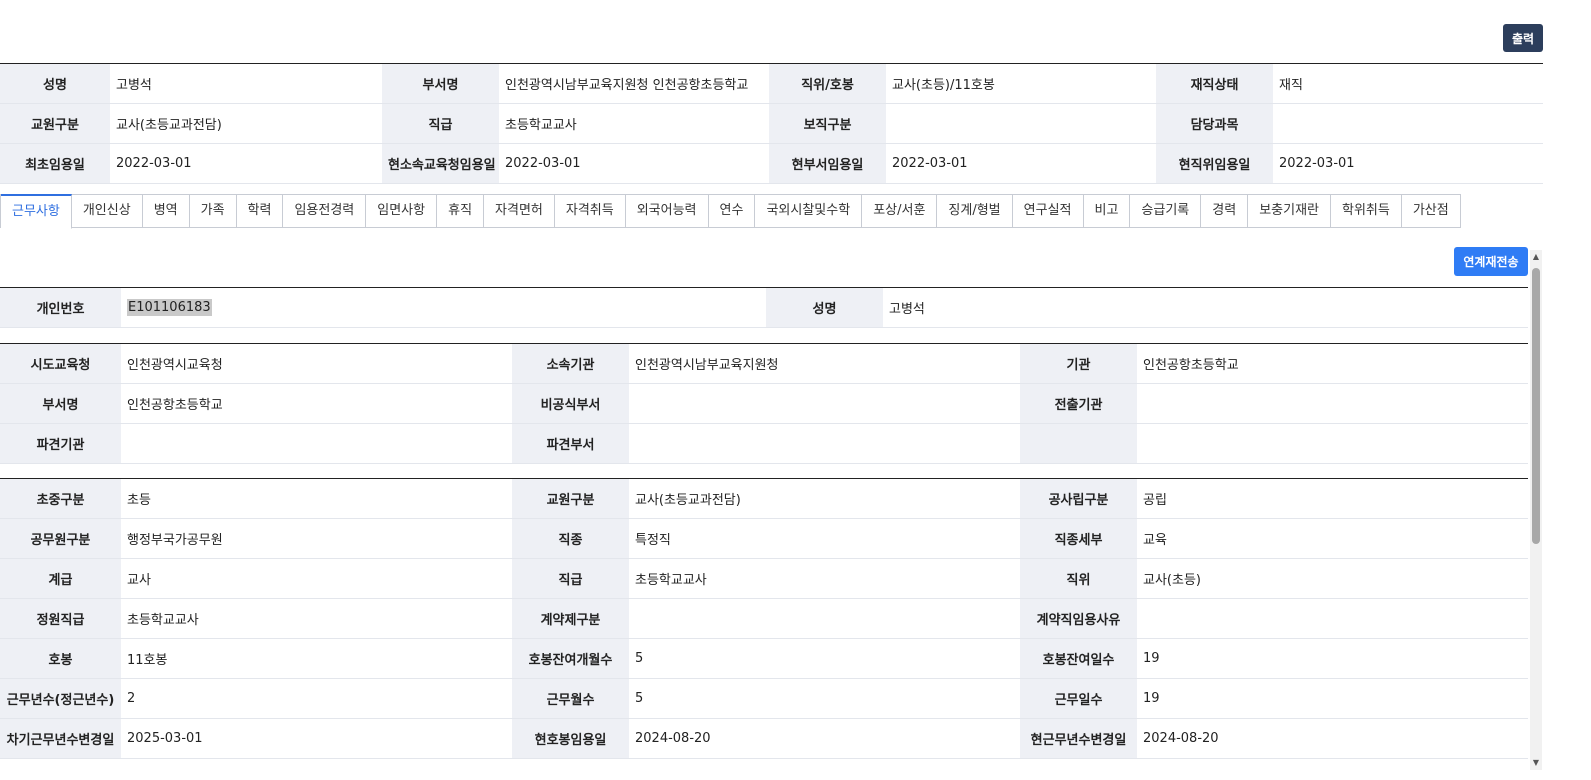  I want to click on field-label: 호봉, so click(60, 658).